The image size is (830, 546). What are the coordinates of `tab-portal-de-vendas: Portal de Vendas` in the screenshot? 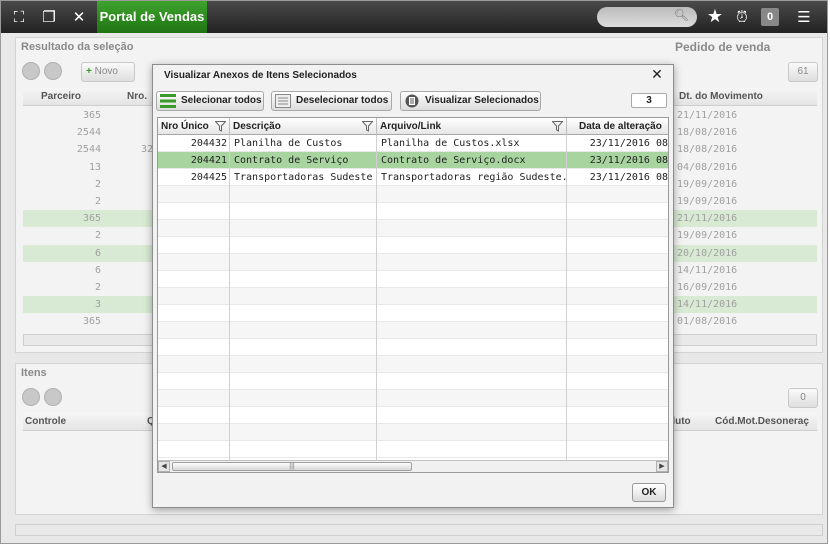 It's located at (152, 17).